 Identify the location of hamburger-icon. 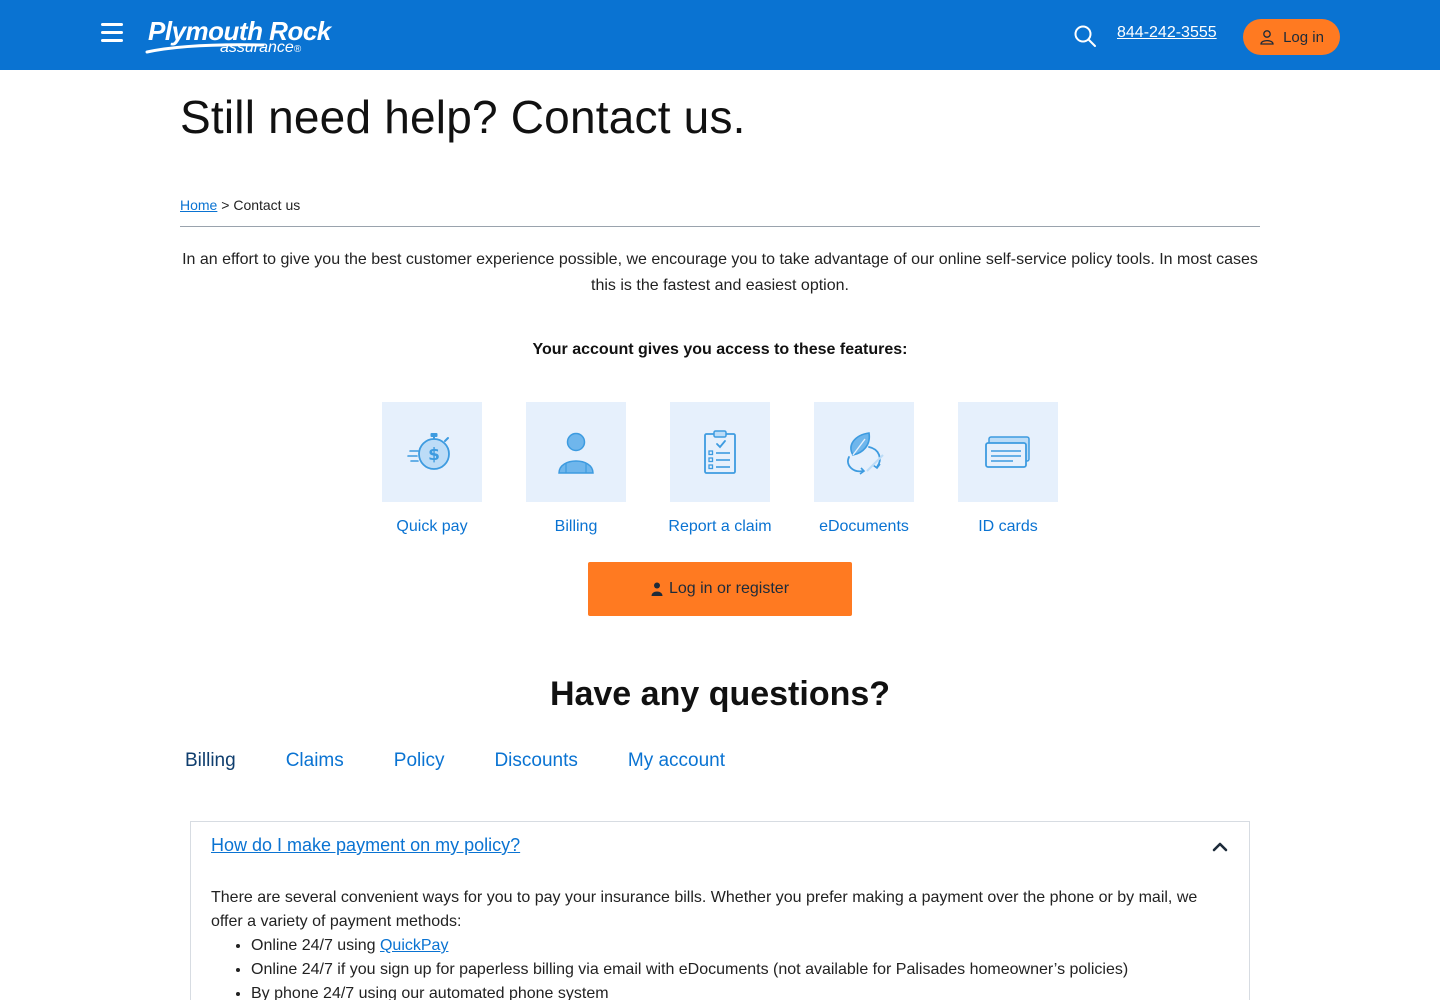
(112, 34).